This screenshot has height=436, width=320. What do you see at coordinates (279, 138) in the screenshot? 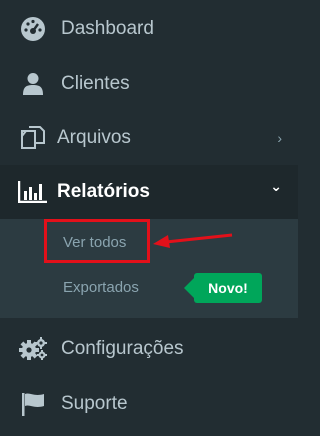
I see `chevron-right-icon: ›` at bounding box center [279, 138].